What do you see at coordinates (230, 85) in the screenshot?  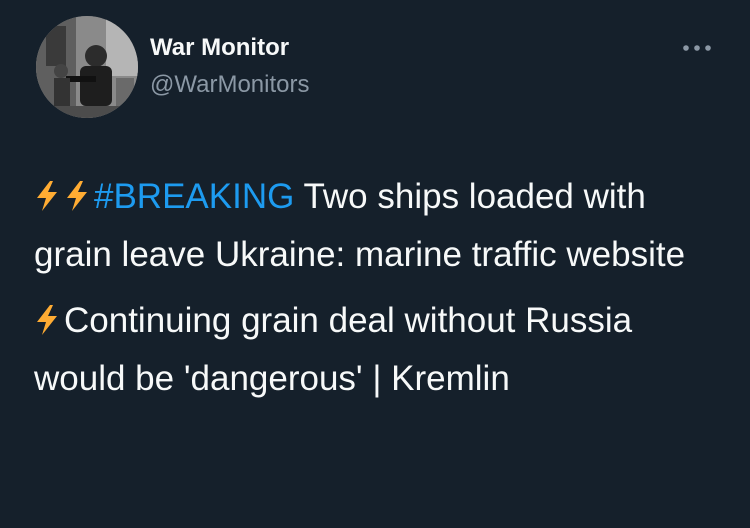 I see `author-handle: @WarMonitors` at bounding box center [230, 85].